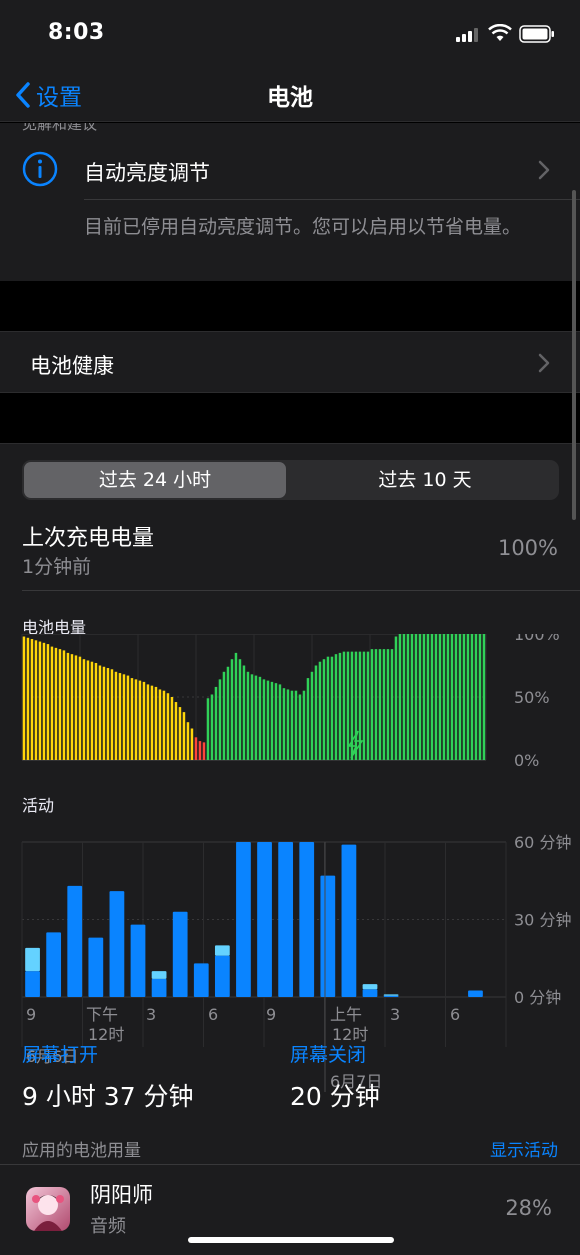  What do you see at coordinates (108, 1076) in the screenshot?
I see `screen-on-stat: 屏幕打开 9 小时 37 分钟` at bounding box center [108, 1076].